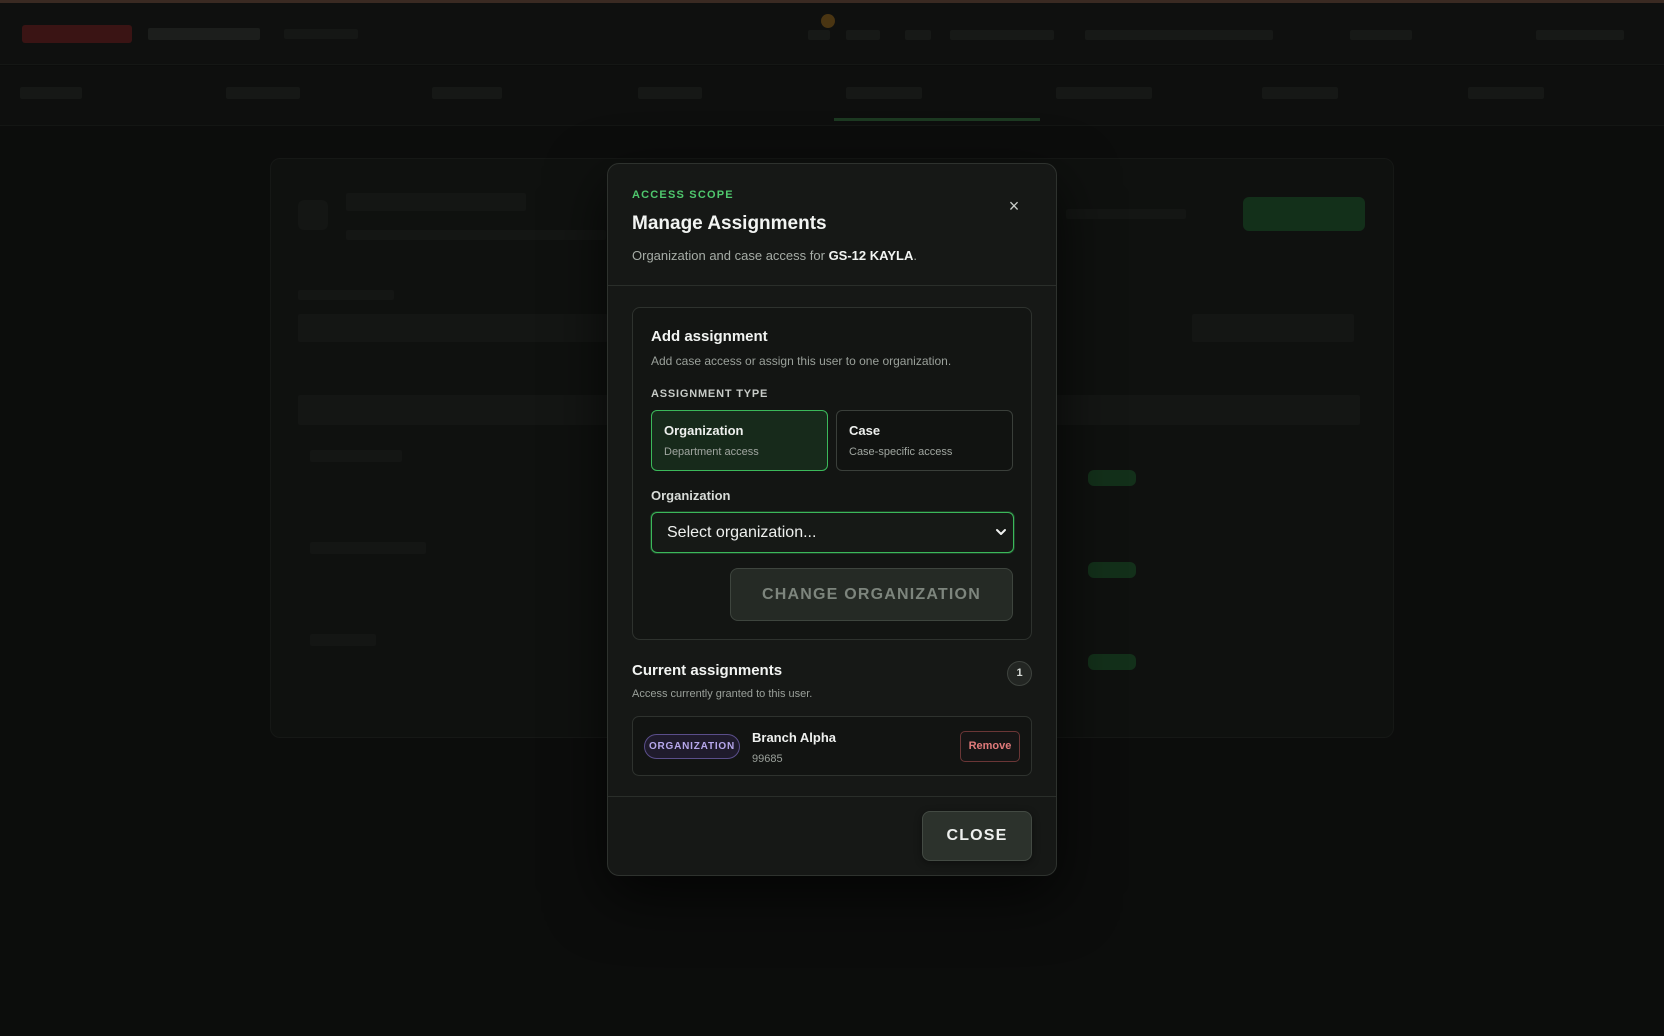 Image resolution: width=1664 pixels, height=1036 pixels. What do you see at coordinates (722, 694) in the screenshot?
I see `current-assignments-description: Access currently granted to this user.` at bounding box center [722, 694].